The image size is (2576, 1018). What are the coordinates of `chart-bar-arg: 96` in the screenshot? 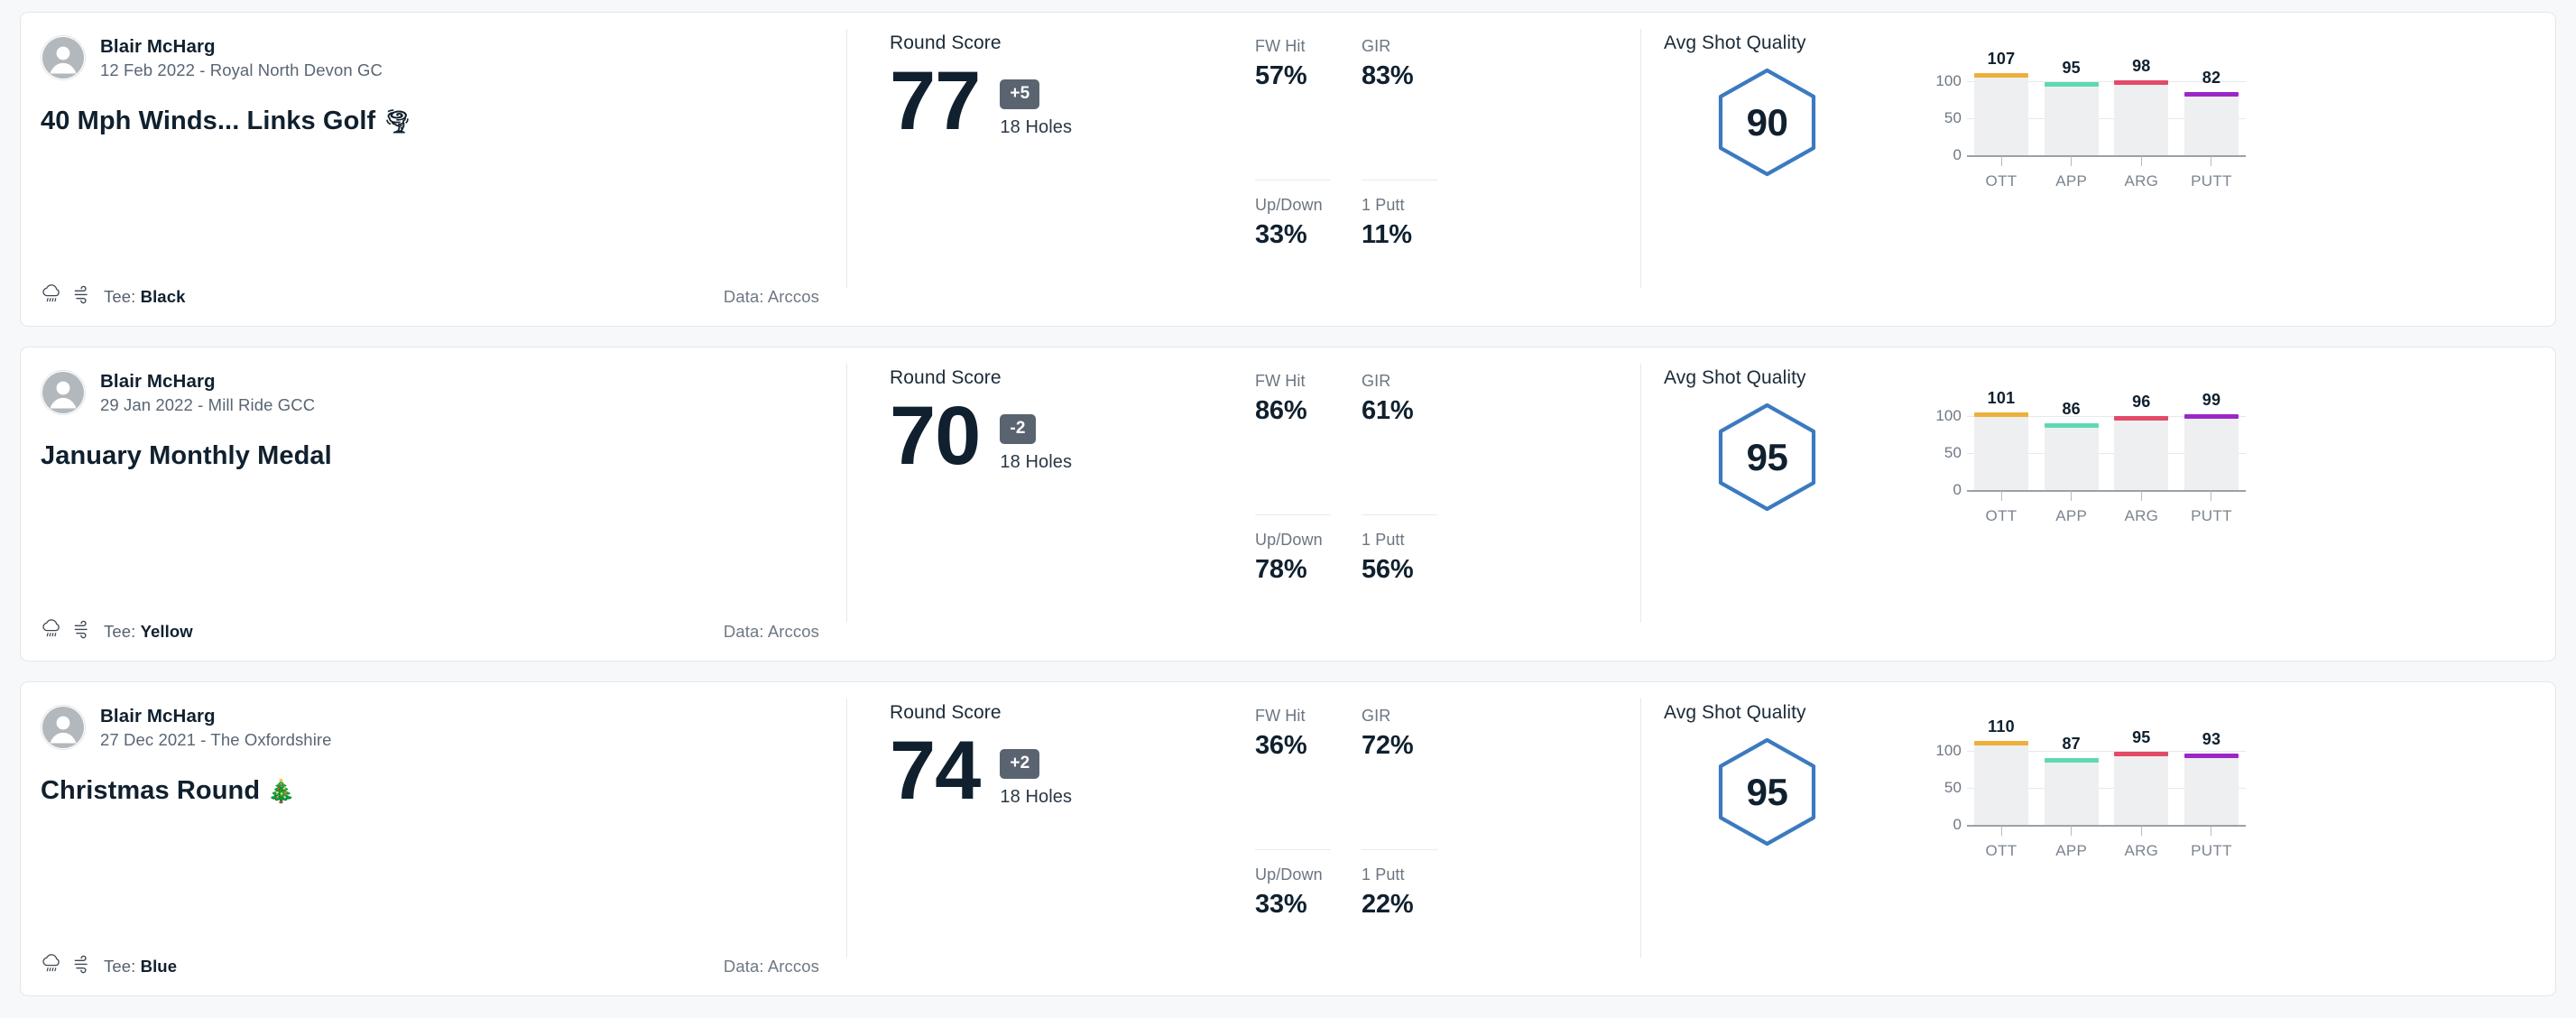 It's located at (2141, 441).